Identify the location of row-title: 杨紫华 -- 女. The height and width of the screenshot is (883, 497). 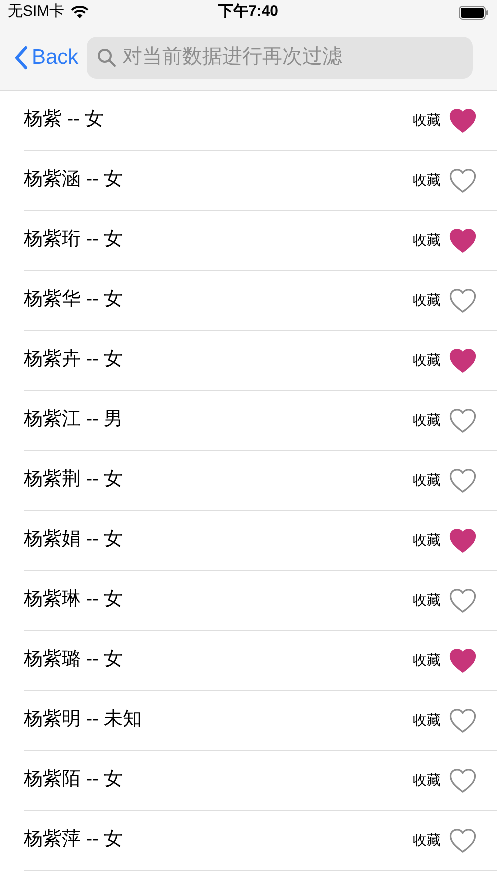
(74, 300).